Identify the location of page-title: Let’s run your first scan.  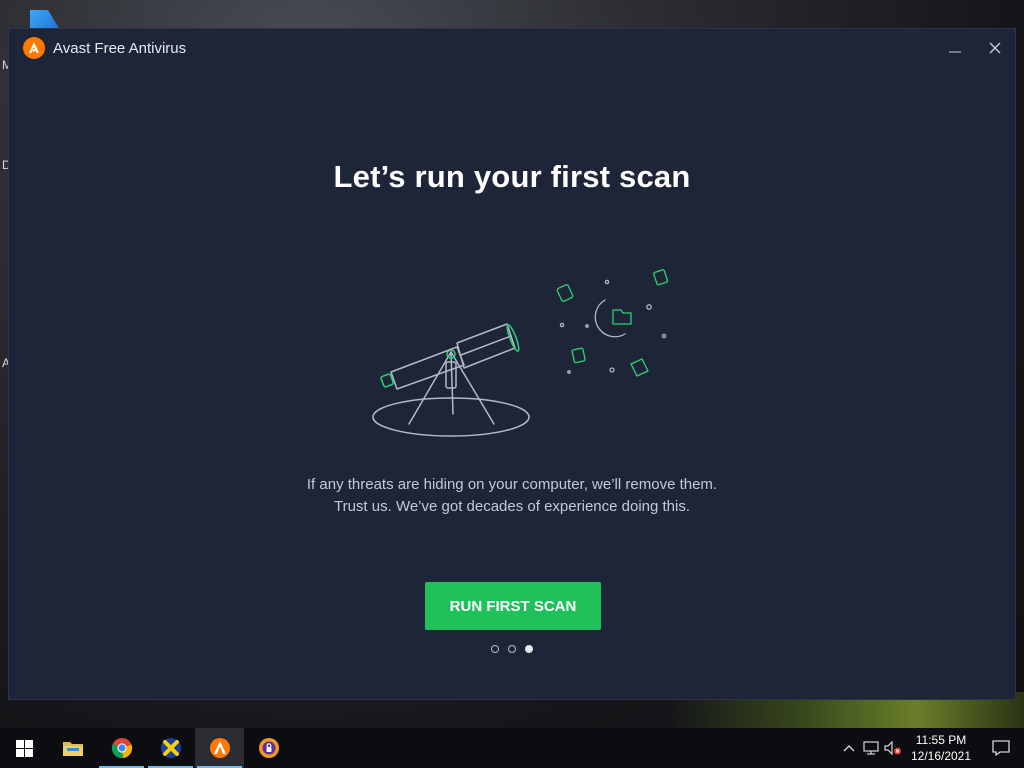
(512, 176).